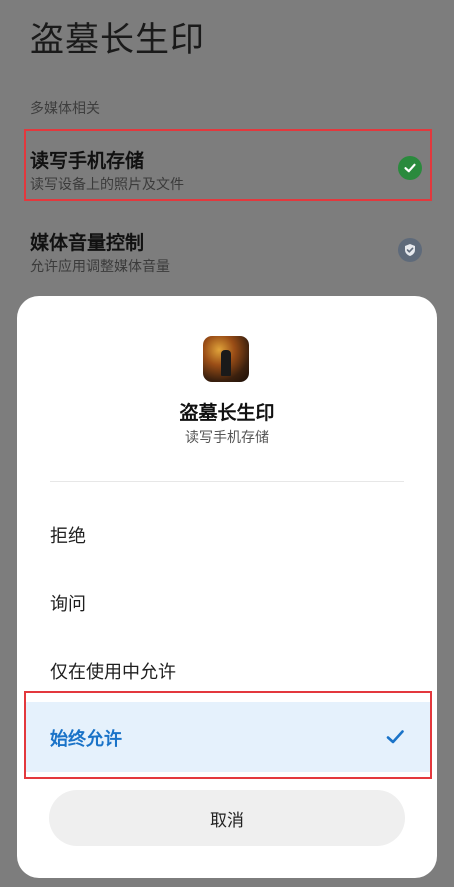 The width and height of the screenshot is (454, 887). Describe the element at coordinates (227, 413) in the screenshot. I see `dialog-app-name: 盗墓长生印` at that location.